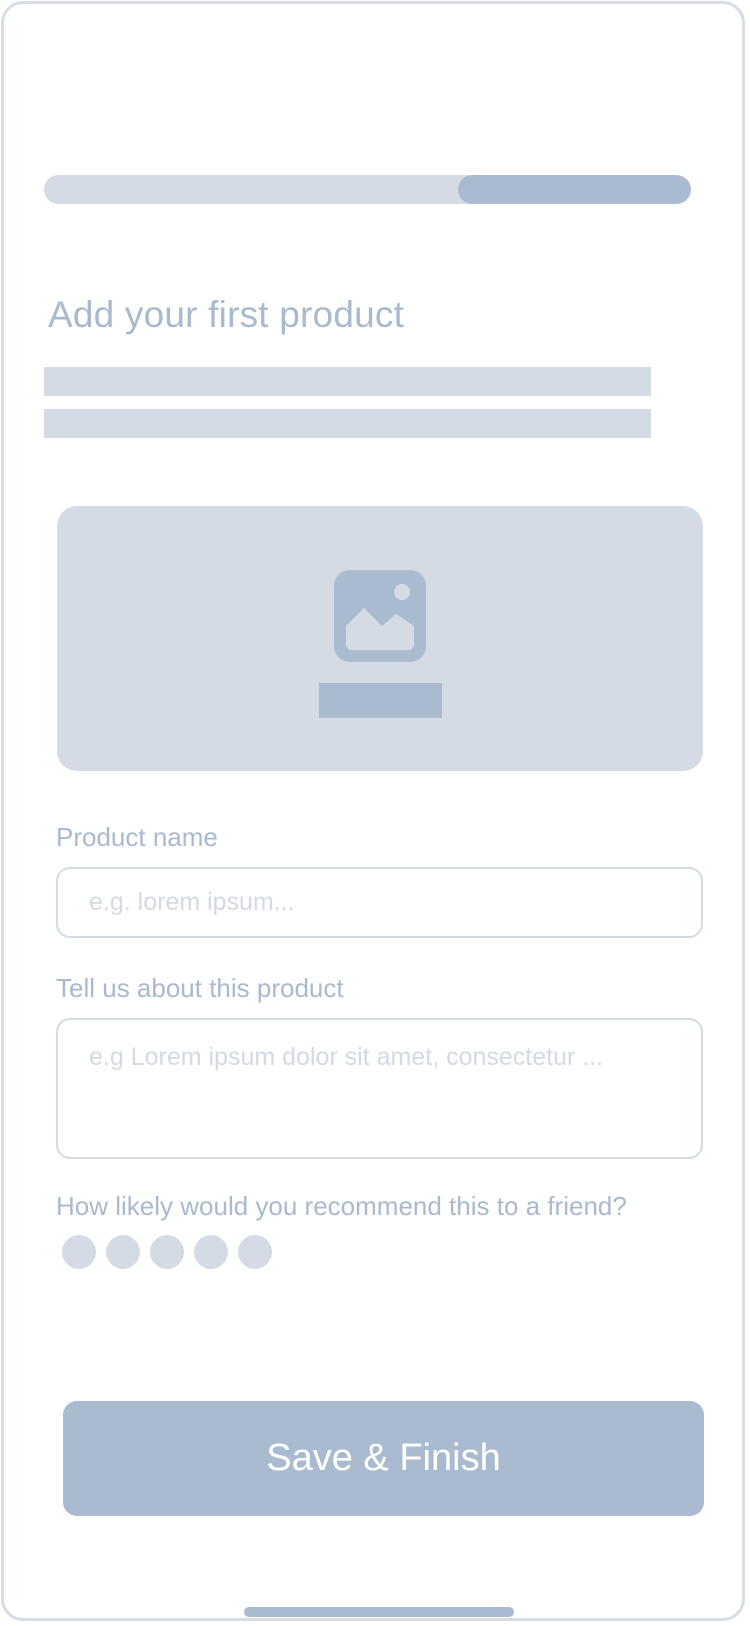 The image size is (750, 1626). What do you see at coordinates (367, 189) in the screenshot?
I see `progress-bar` at bounding box center [367, 189].